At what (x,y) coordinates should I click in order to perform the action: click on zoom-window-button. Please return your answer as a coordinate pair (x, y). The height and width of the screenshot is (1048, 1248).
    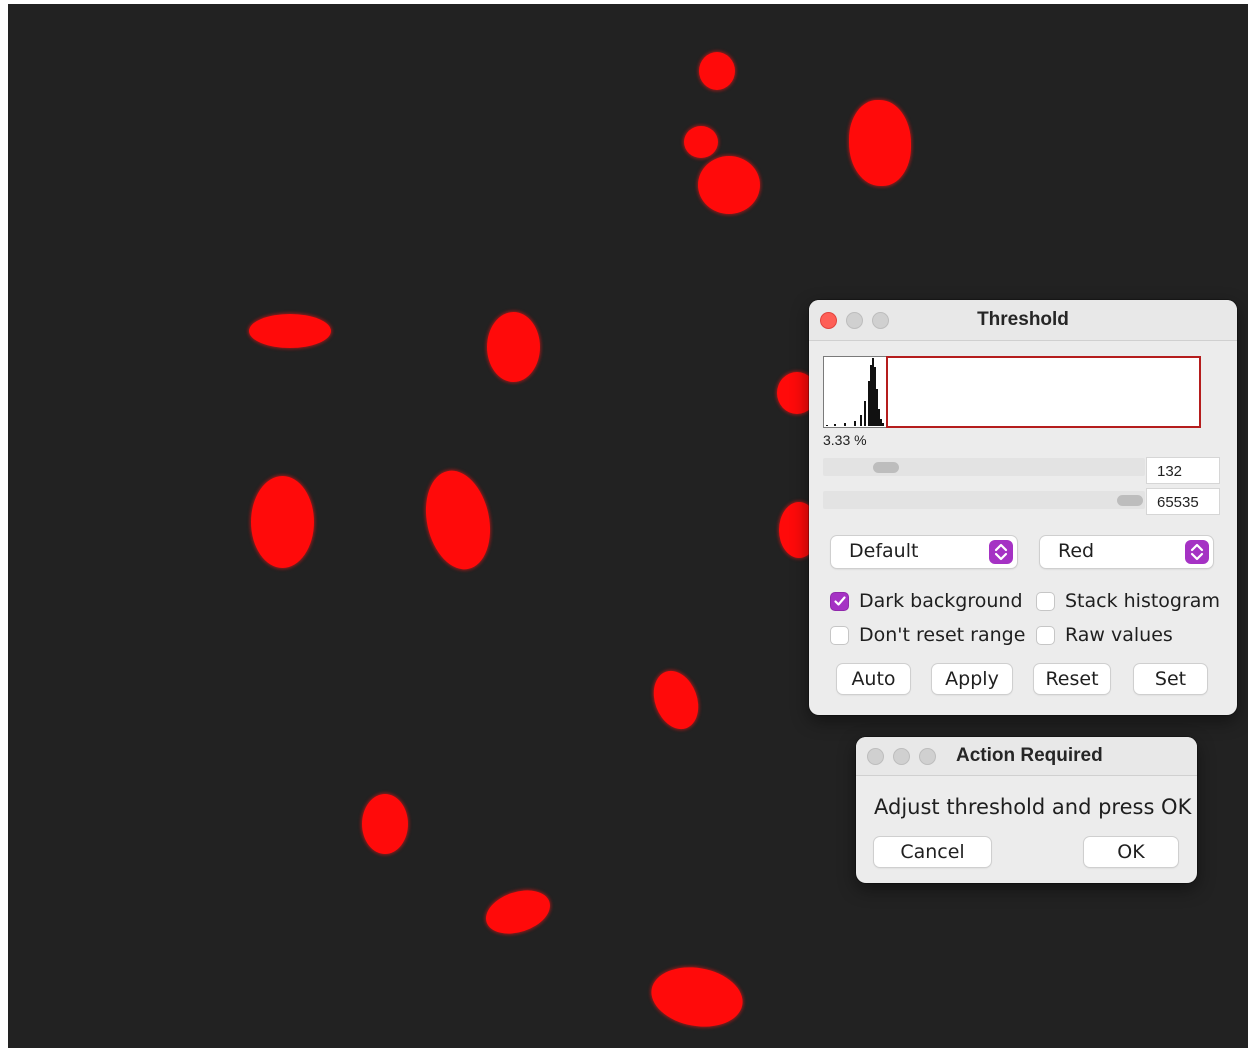
    Looking at the image, I should click on (927, 756).